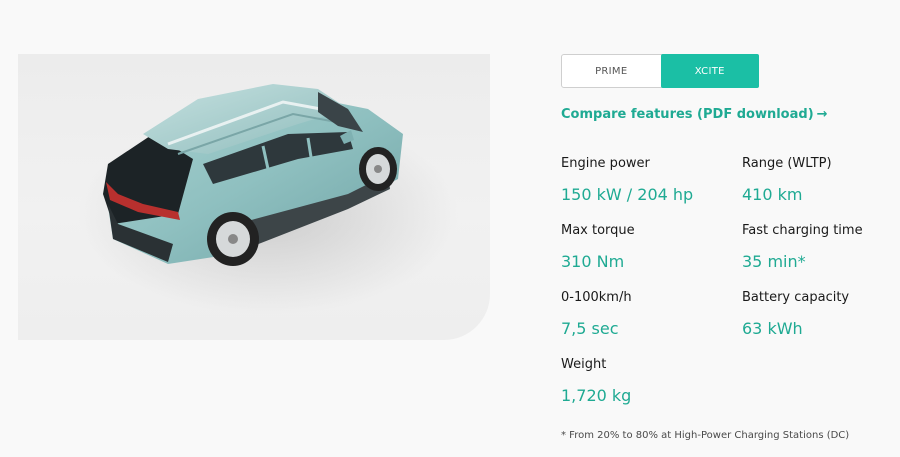  Describe the element at coordinates (687, 114) in the screenshot. I see `compare-features-label: Compare features (PDF download)` at that location.